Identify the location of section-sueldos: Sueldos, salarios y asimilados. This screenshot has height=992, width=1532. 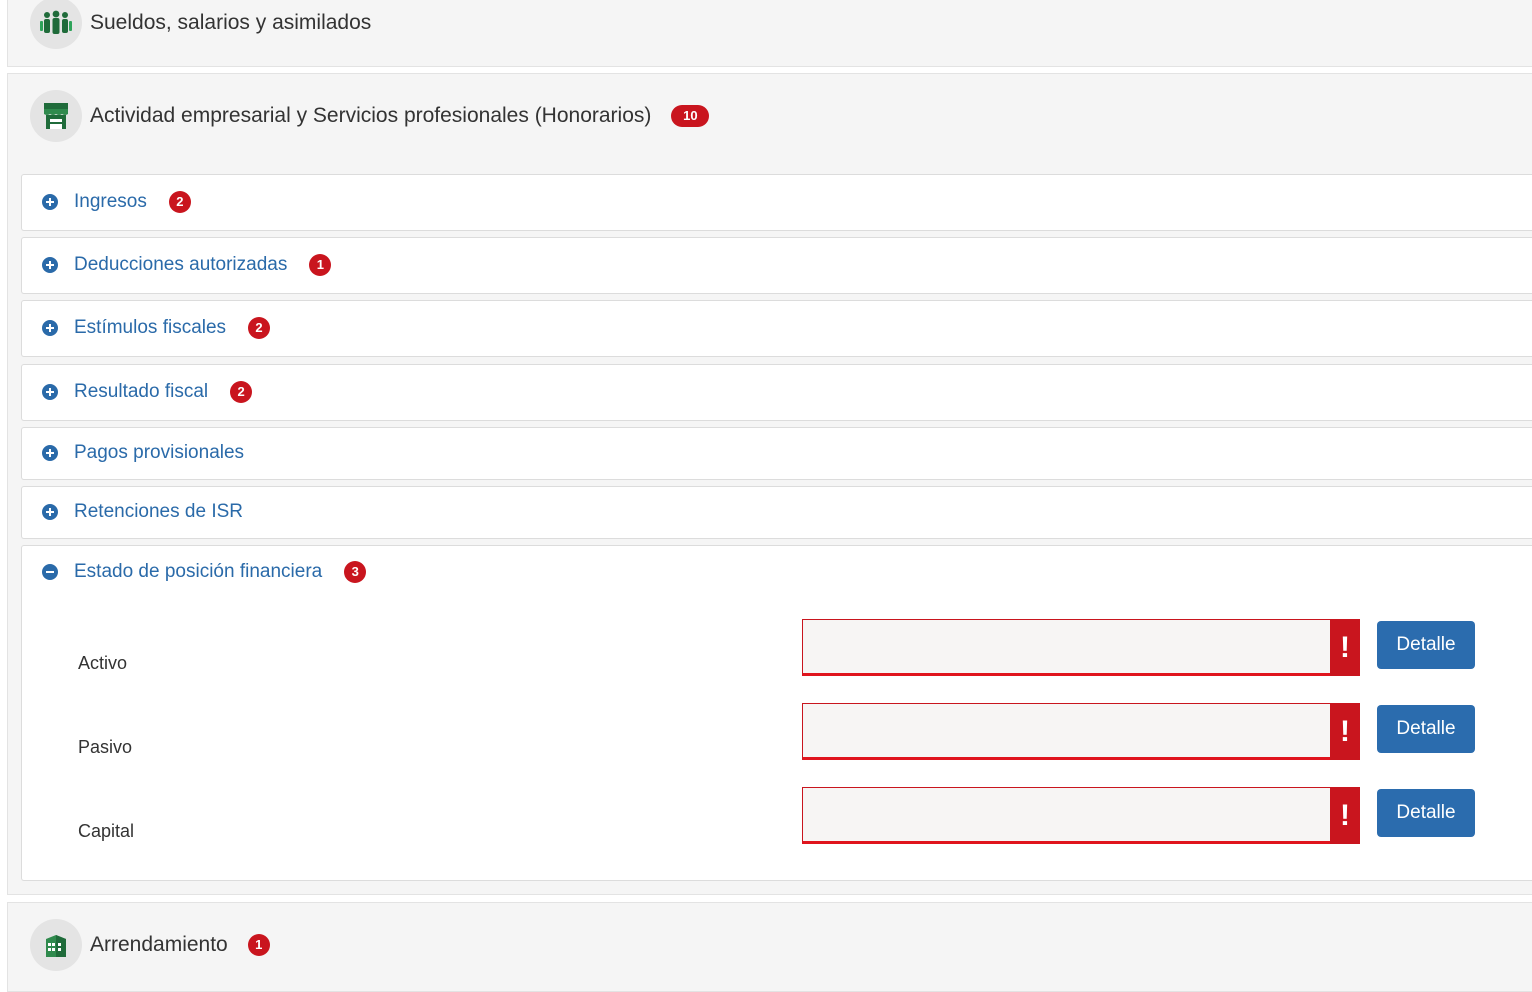
(769, 33).